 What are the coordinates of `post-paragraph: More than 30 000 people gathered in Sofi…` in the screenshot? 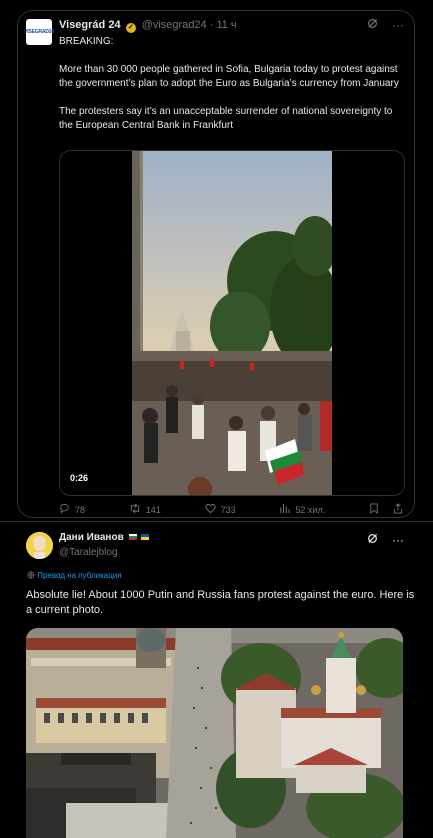 It's located at (229, 76).